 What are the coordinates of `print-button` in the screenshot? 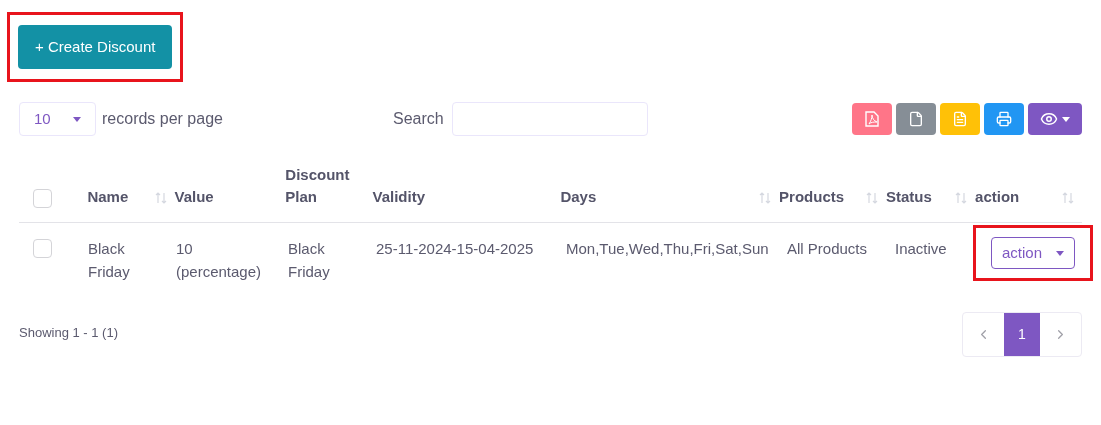 It's located at (1004, 119).